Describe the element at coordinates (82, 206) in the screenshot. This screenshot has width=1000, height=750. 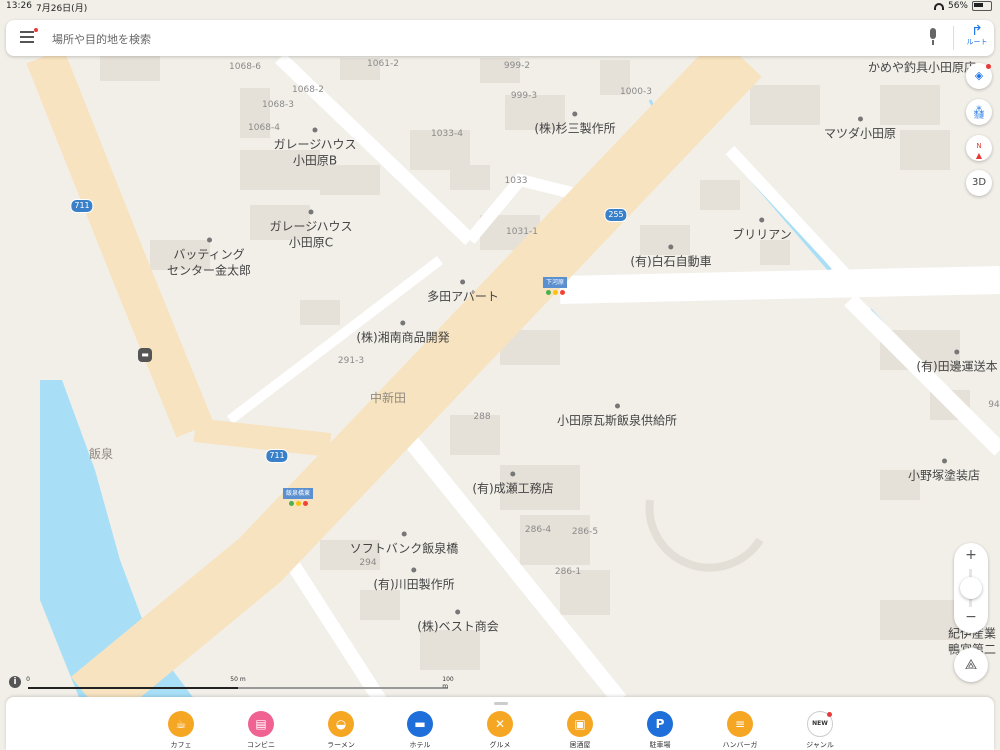
I see `route-shield-711: 711` at that location.